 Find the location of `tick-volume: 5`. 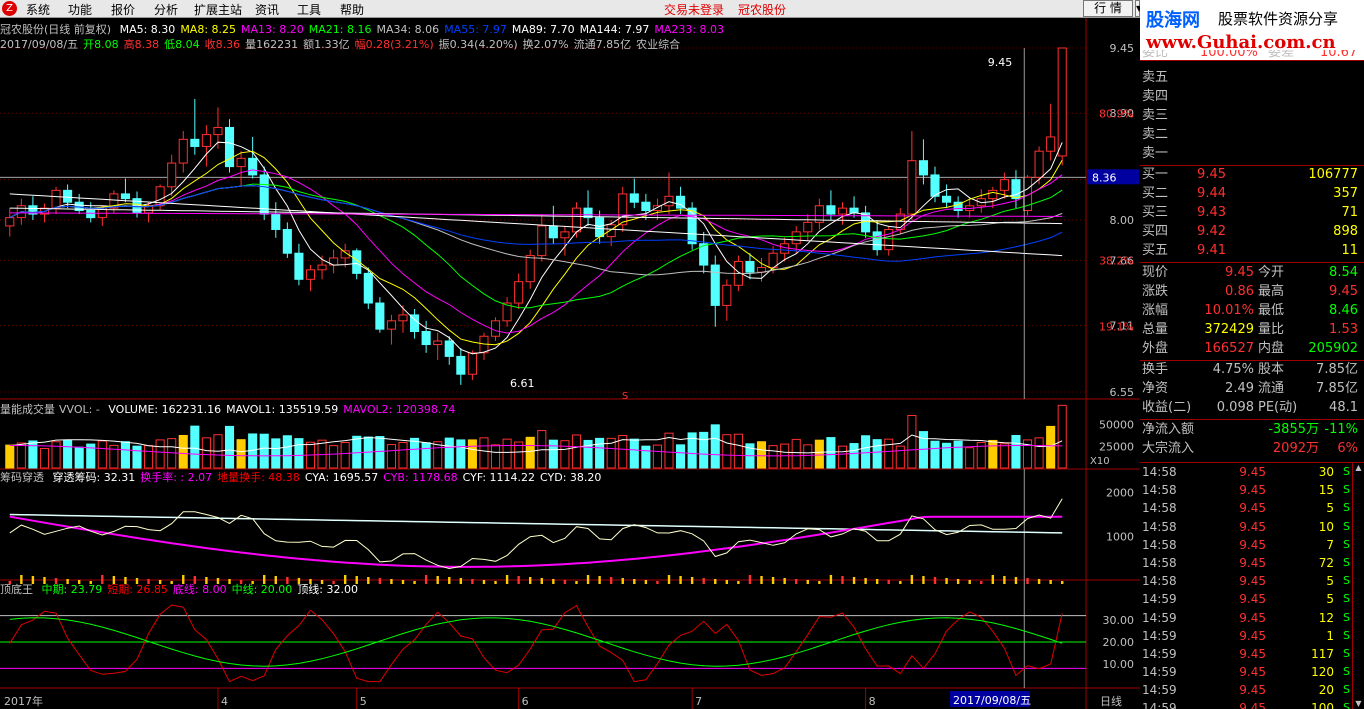

tick-volume: 5 is located at coordinates (1330, 508).